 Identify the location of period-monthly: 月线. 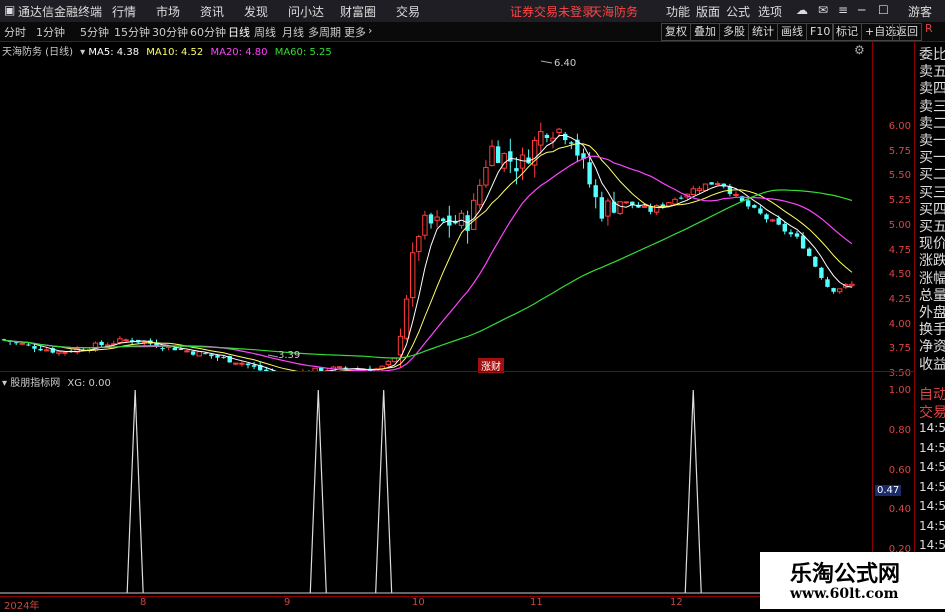
(293, 32).